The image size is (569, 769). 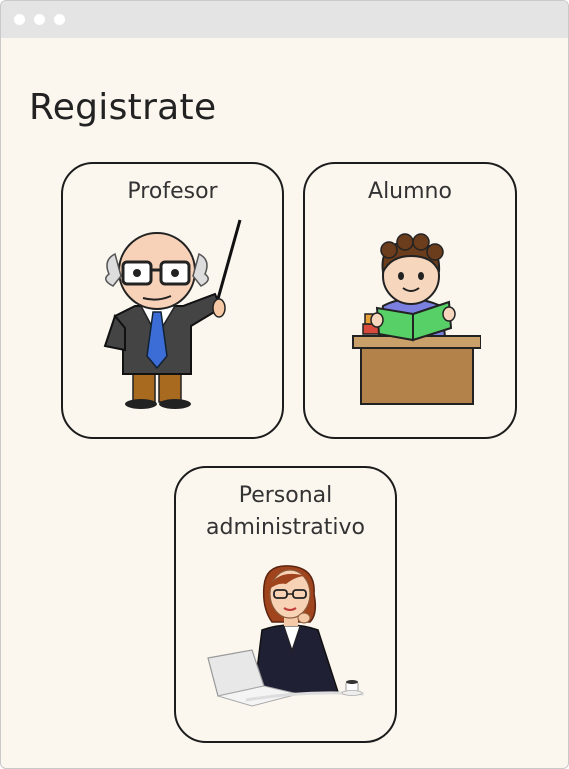 I want to click on teacher-illustration, so click(x=172, y=314).